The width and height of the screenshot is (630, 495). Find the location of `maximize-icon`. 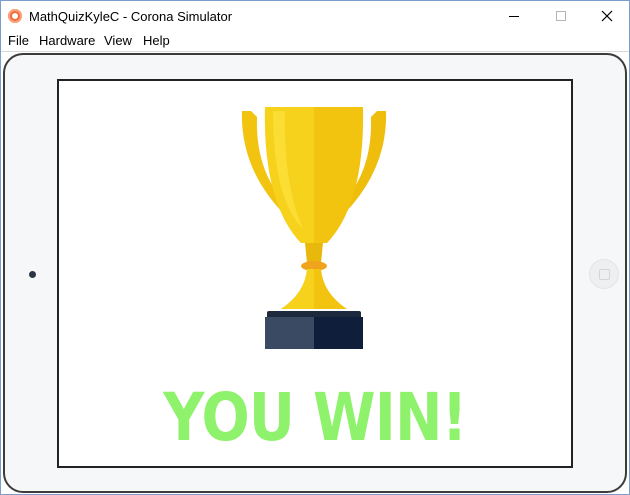

maximize-icon is located at coordinates (561, 16).